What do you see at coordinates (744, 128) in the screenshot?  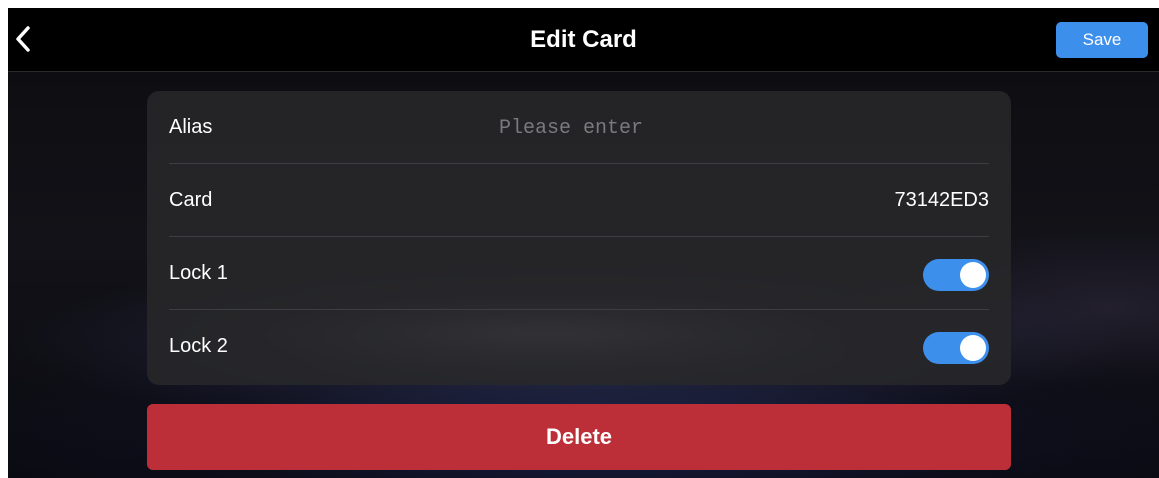 I see `alias-input` at bounding box center [744, 128].